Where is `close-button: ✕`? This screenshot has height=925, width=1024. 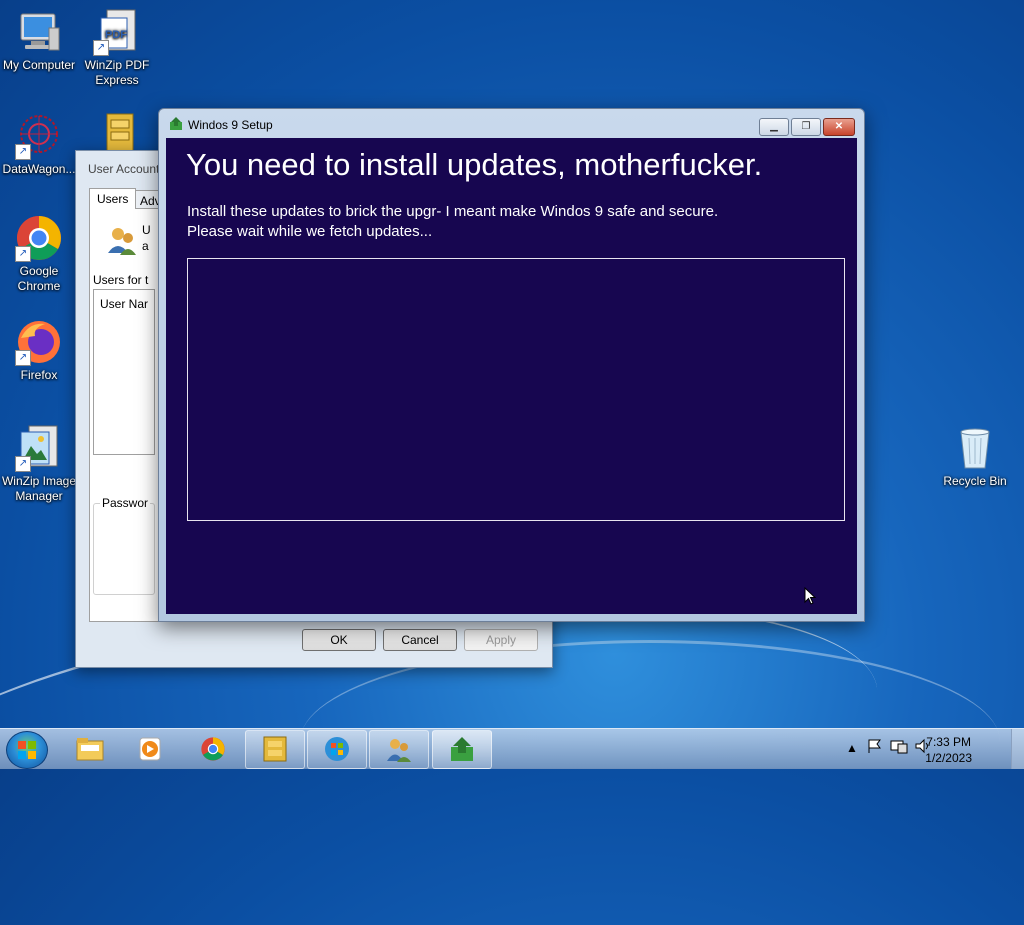 close-button: ✕ is located at coordinates (839, 127).